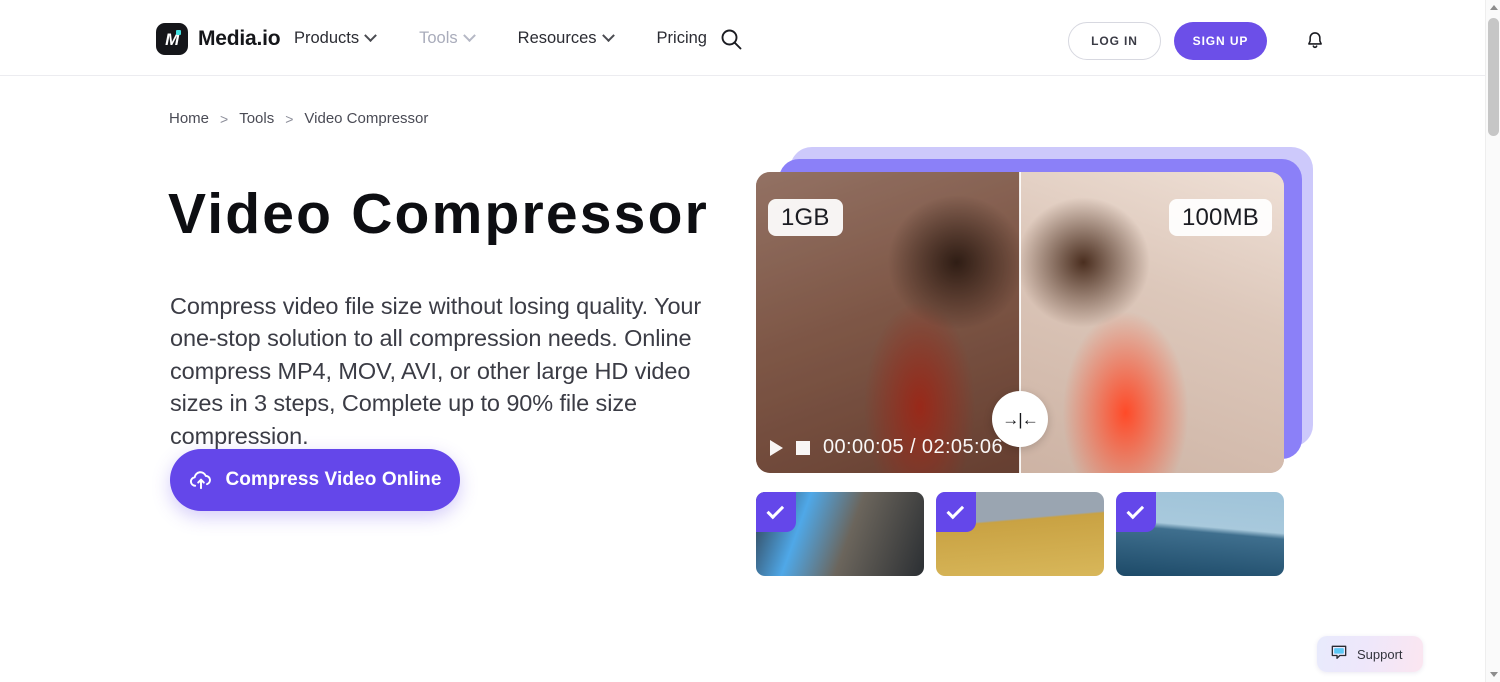  Describe the element at coordinates (1020, 419) in the screenshot. I see `compare-arrows-icon: →|←` at that location.